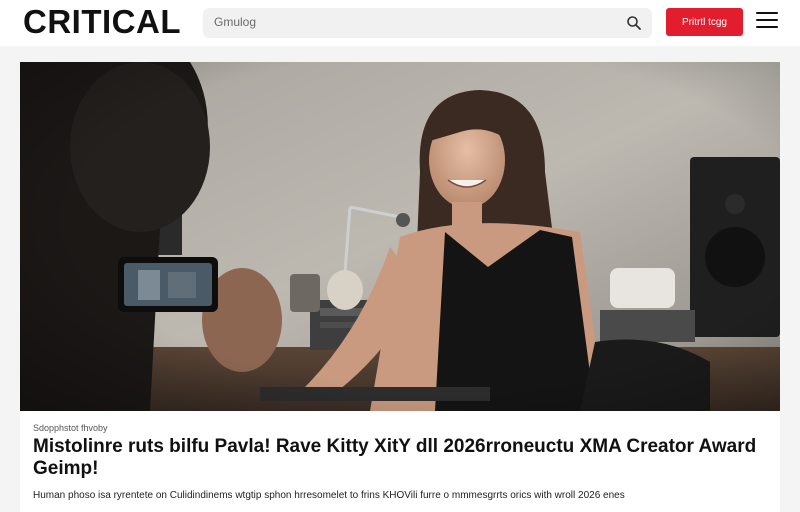  What do you see at coordinates (634, 23) in the screenshot?
I see `search-icon` at bounding box center [634, 23].